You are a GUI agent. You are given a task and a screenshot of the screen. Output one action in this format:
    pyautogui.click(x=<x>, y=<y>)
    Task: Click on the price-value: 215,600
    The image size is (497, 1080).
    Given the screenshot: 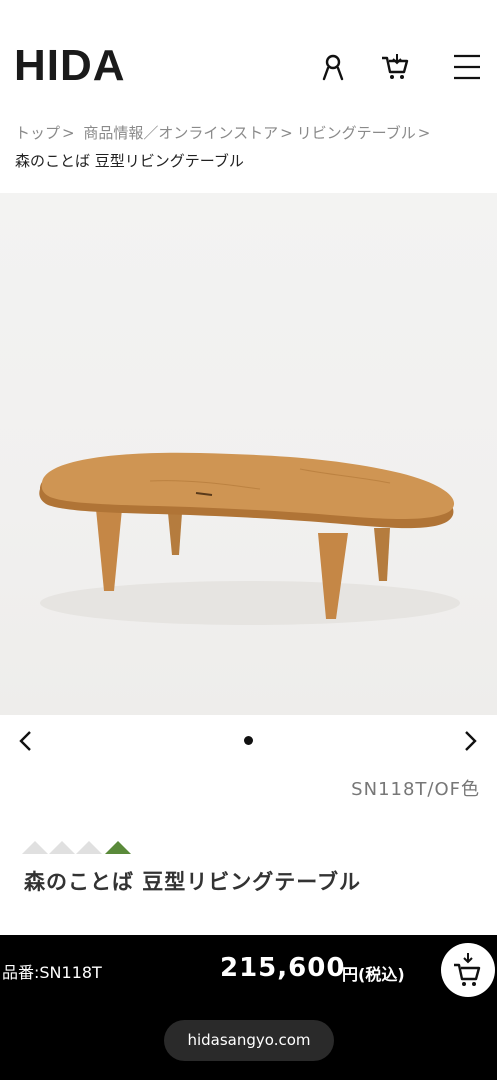 What is the action you would take?
    pyautogui.click(x=283, y=968)
    